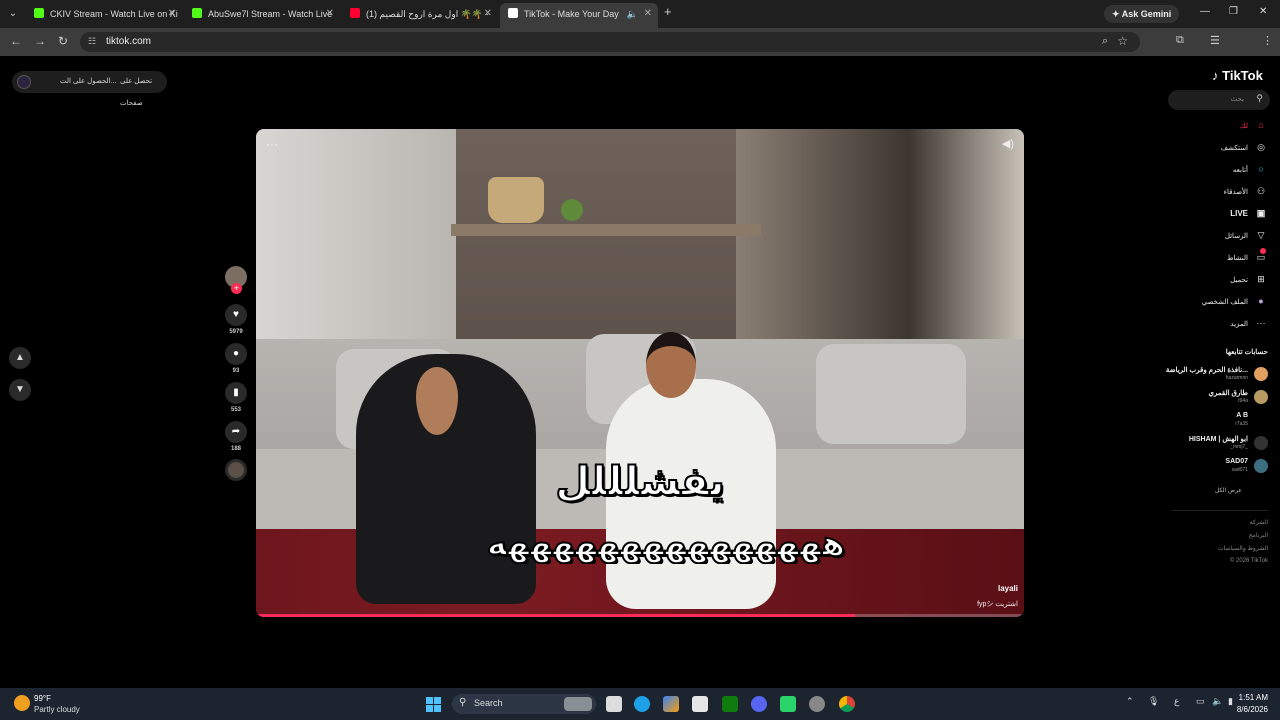 This screenshot has height=720, width=1280. What do you see at coordinates (13, 14) in the screenshot?
I see `tab-search-icon: ⌄` at bounding box center [13, 14].